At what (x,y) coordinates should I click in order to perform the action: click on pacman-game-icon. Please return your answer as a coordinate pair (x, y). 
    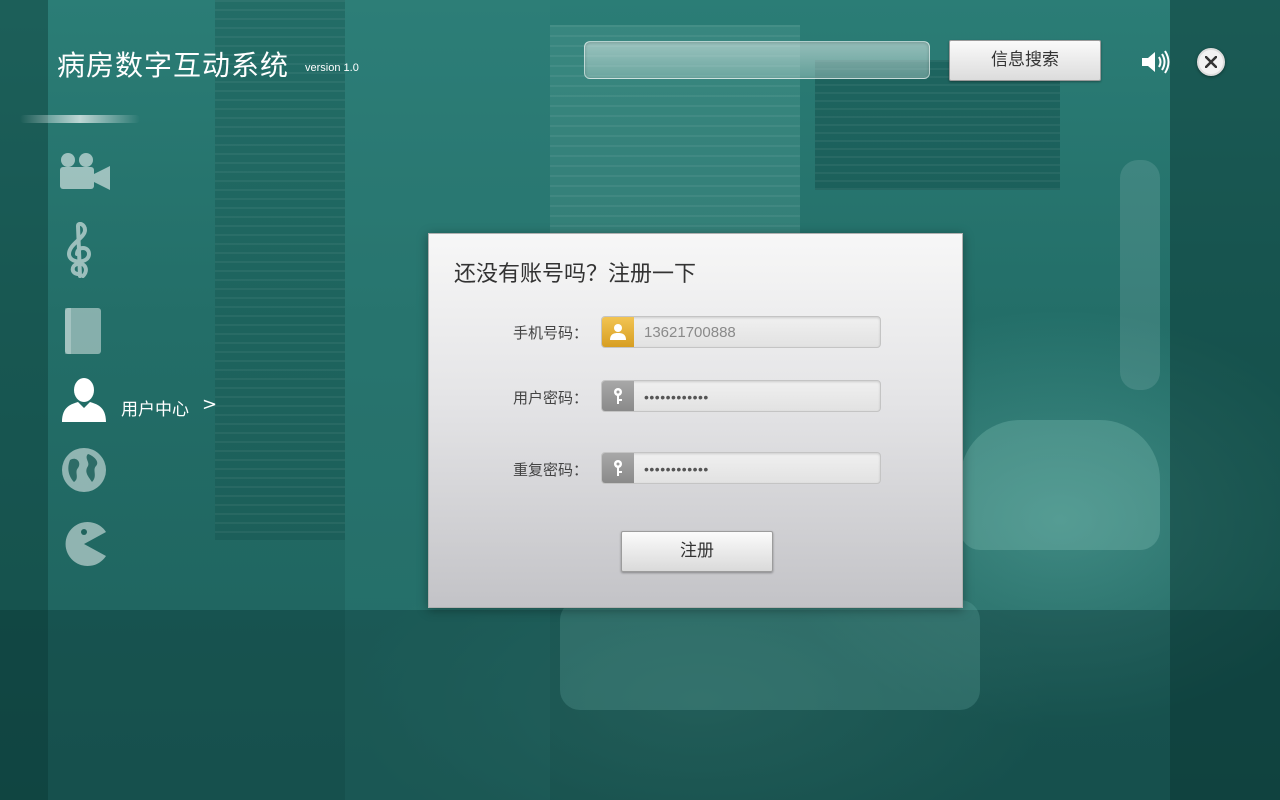
    Looking at the image, I should click on (85, 544).